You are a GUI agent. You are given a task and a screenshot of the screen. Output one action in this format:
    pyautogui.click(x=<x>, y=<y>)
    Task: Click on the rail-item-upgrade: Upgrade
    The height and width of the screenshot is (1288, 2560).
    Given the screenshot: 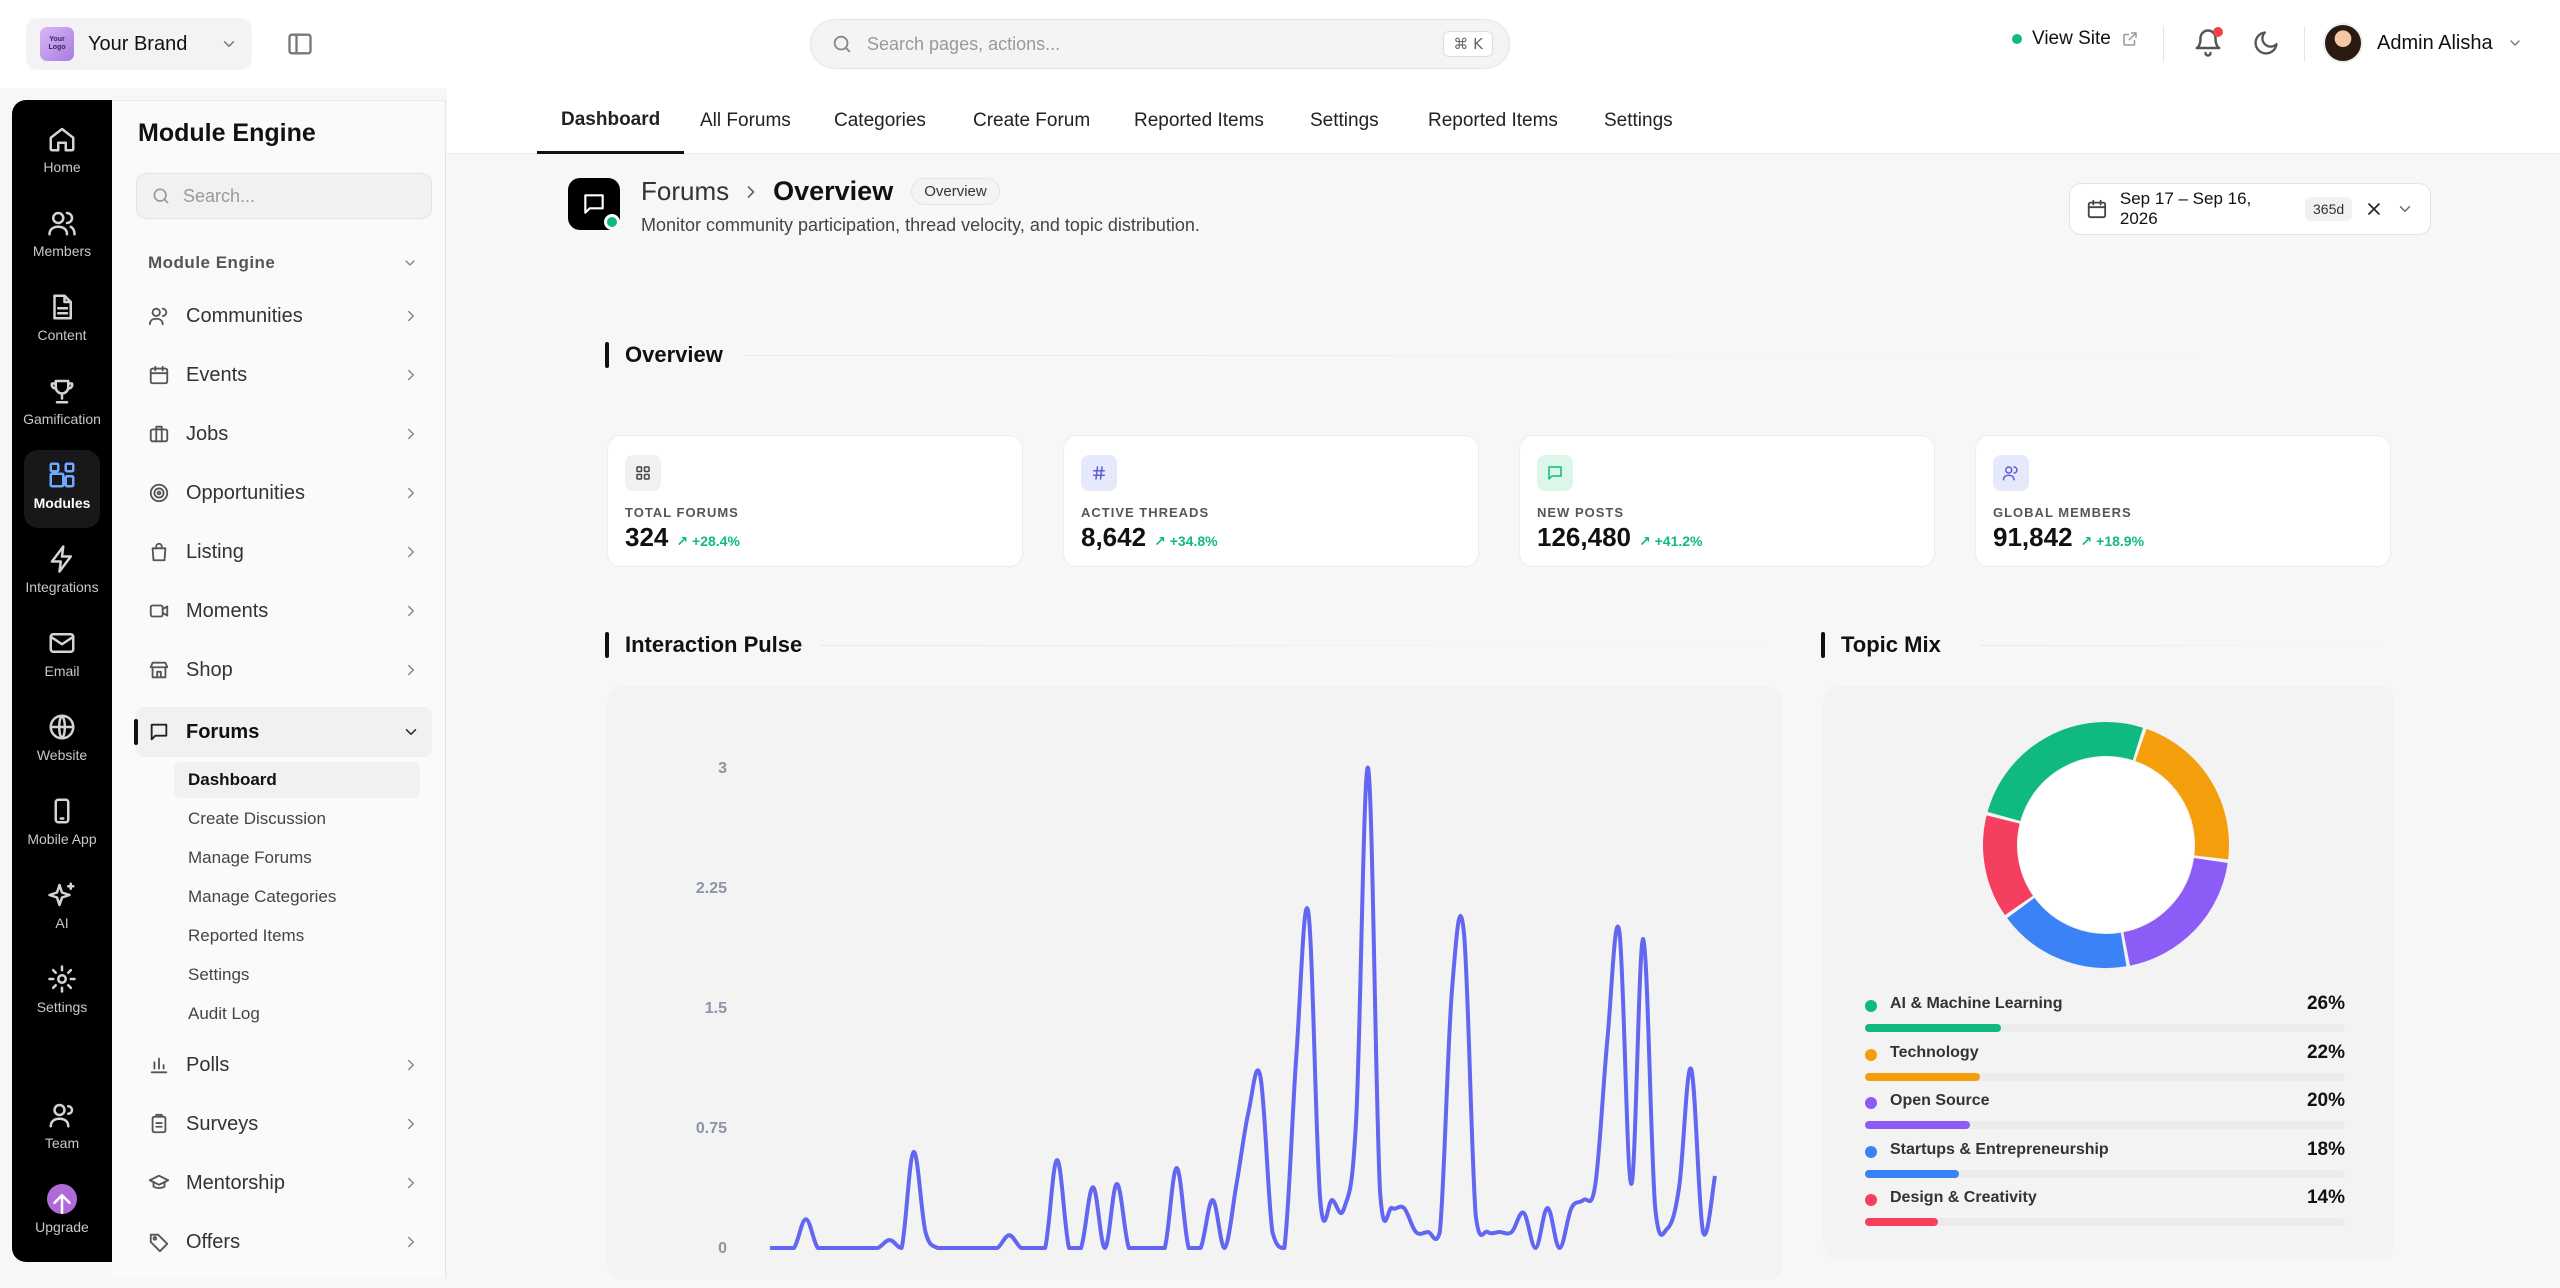 What is the action you would take?
    pyautogui.click(x=62, y=1213)
    